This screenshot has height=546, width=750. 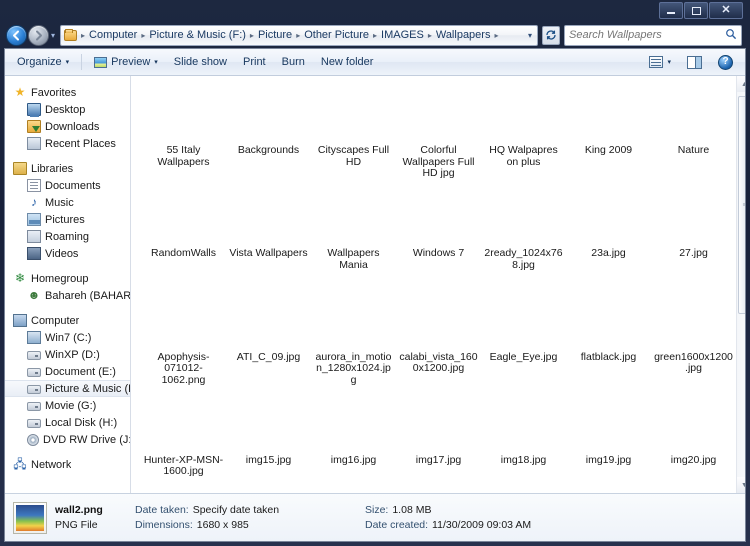 I want to click on sidebar-item-homegroup: ❄ Homegroup, so click(x=67, y=278).